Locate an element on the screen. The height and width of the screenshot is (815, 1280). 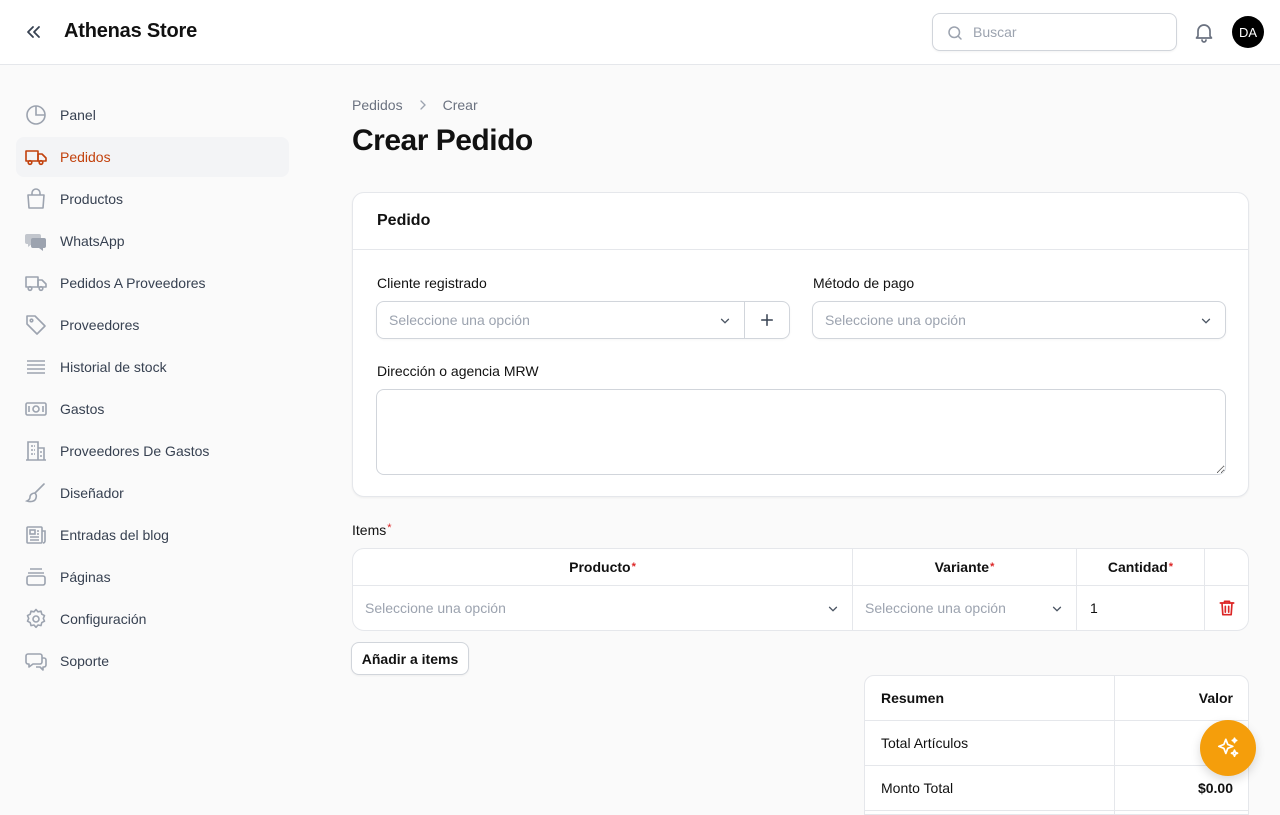
summary-total-items-label: Total Artículos is located at coordinates (925, 743).